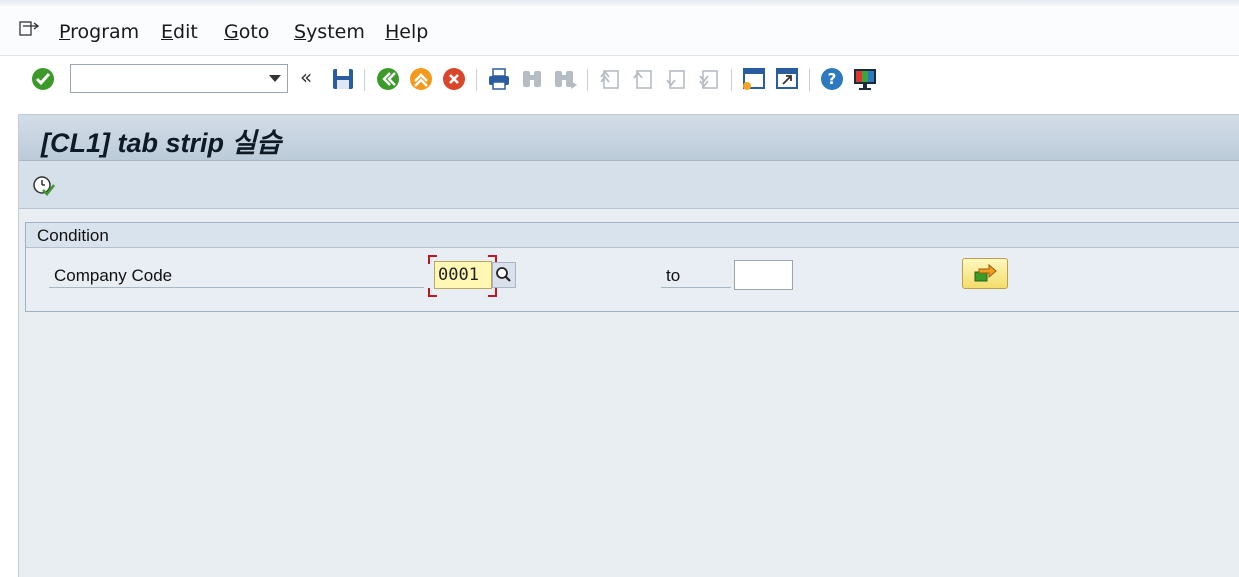 This screenshot has width=1239, height=577. Describe the element at coordinates (343, 79) in the screenshot. I see `save-icon` at that location.